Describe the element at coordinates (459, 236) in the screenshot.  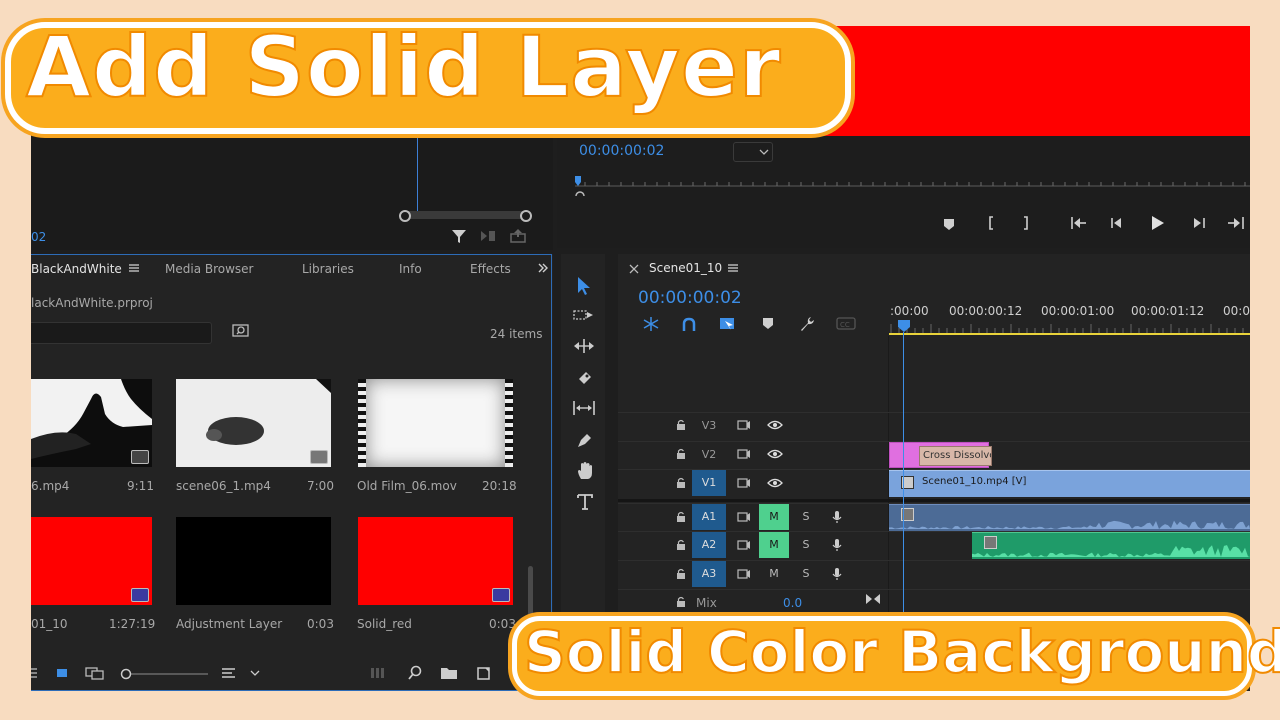
I see `filter-icon` at that location.